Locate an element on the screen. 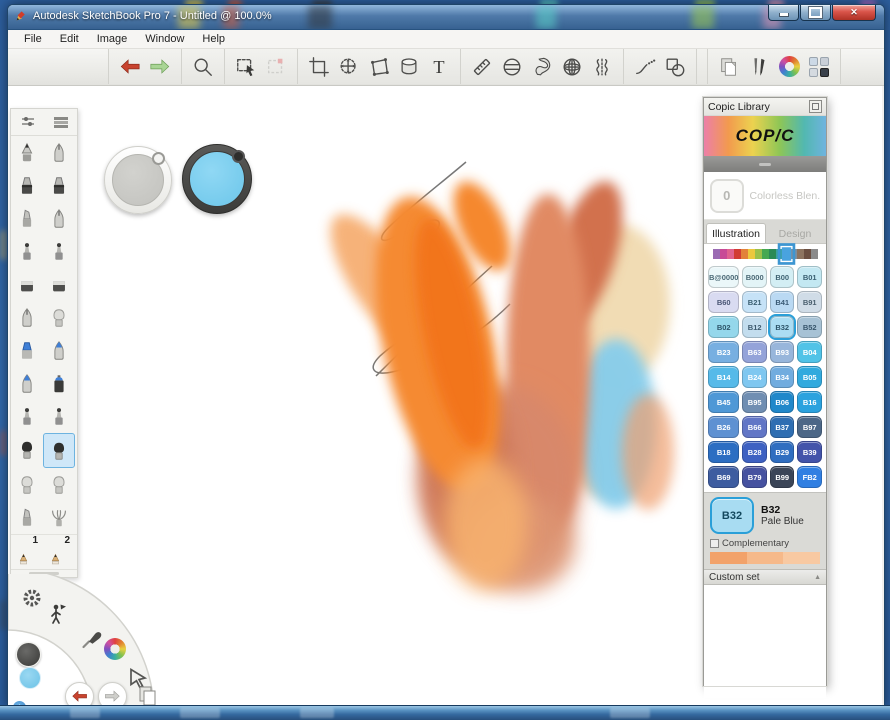 This screenshot has width=890, height=720. copic-swatch-B34: B34 is located at coordinates (782, 377).